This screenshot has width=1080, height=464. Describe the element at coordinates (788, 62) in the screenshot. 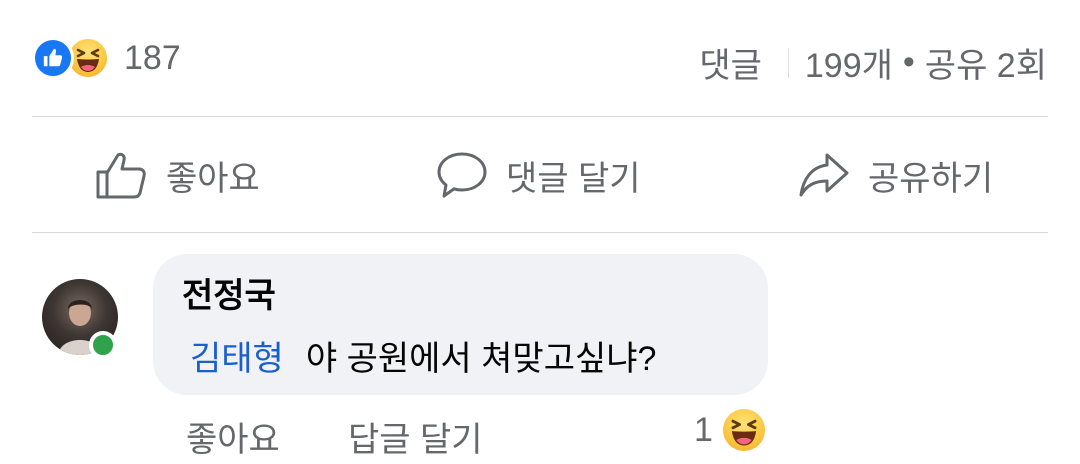

I see `stats-divider` at that location.